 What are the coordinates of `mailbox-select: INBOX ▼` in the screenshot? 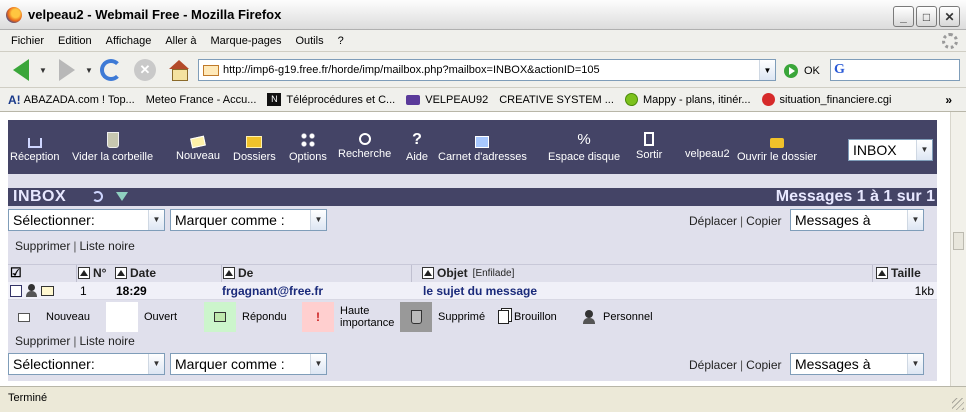 It's located at (890, 150).